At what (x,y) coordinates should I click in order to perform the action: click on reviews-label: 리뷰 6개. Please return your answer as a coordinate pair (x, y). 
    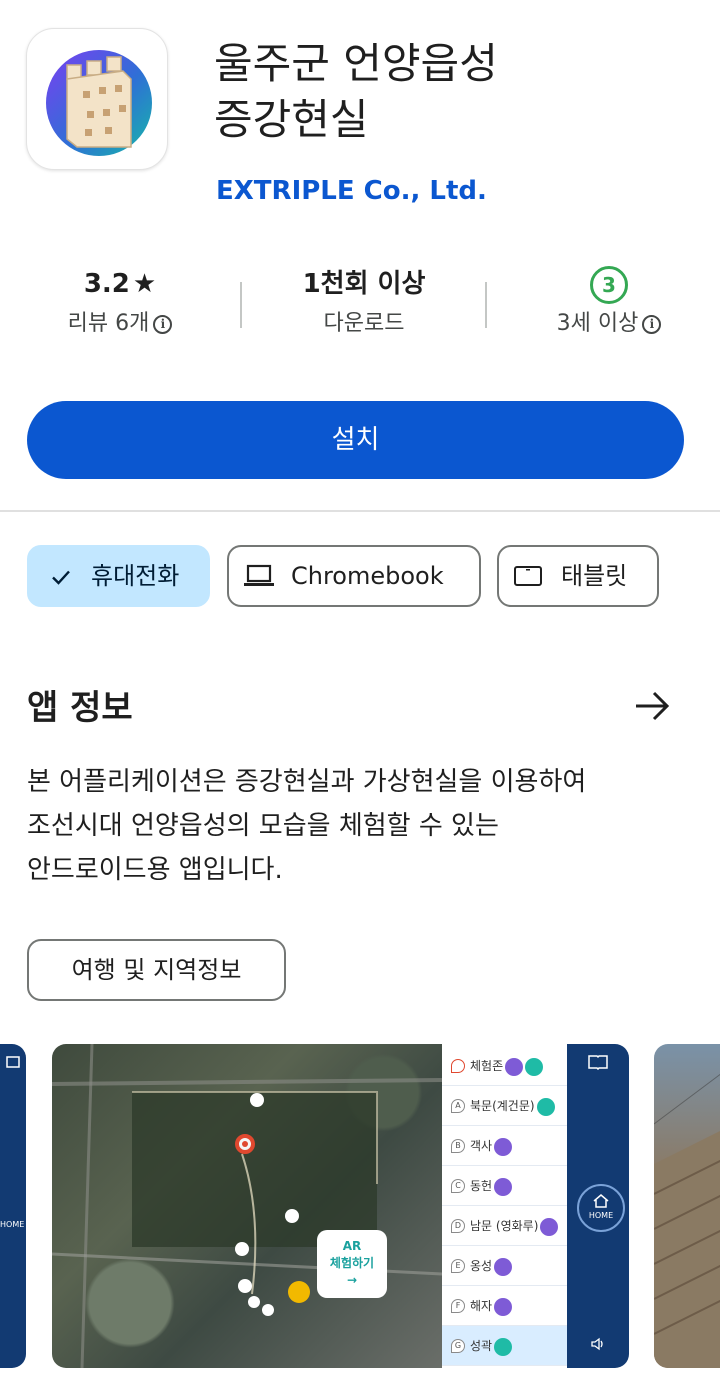
    Looking at the image, I should click on (108, 323).